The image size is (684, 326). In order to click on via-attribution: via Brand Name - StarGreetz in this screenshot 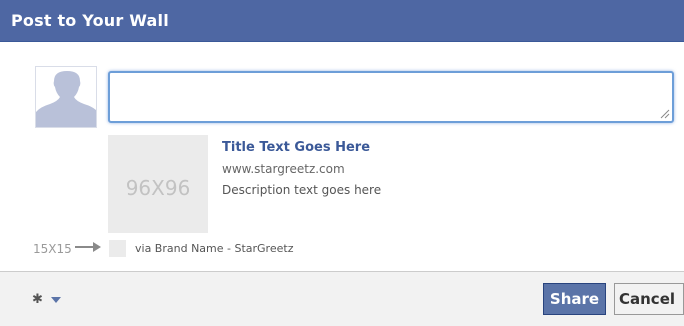, I will do `click(214, 248)`.